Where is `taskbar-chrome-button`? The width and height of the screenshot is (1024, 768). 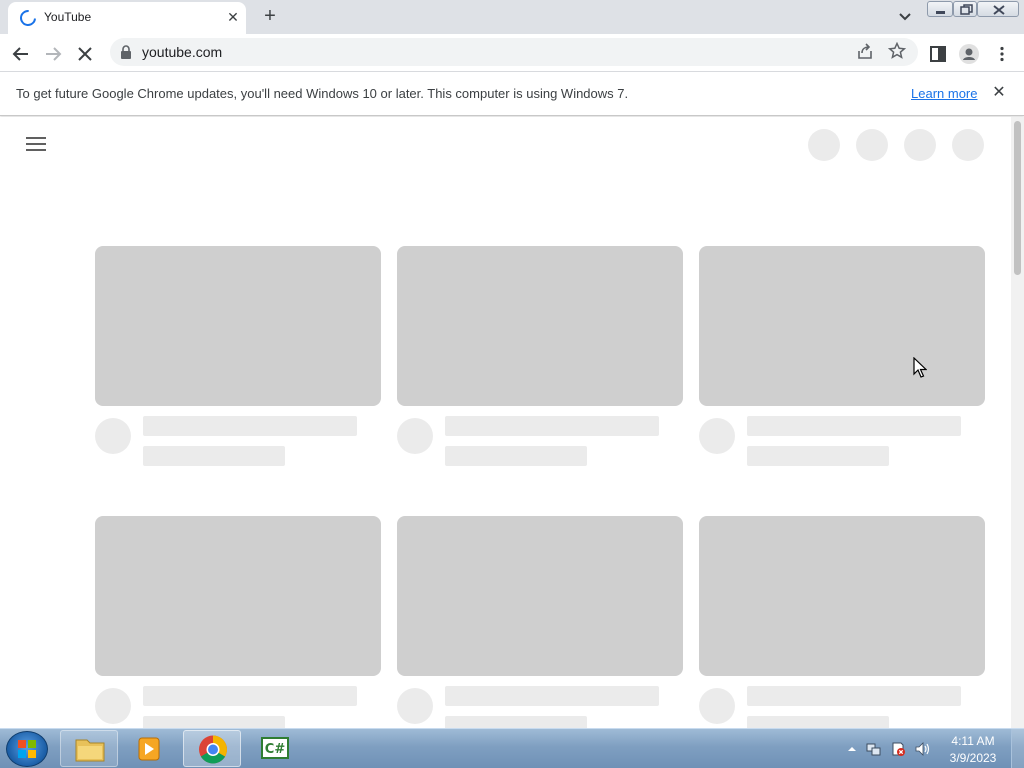
taskbar-chrome-button is located at coordinates (212, 748).